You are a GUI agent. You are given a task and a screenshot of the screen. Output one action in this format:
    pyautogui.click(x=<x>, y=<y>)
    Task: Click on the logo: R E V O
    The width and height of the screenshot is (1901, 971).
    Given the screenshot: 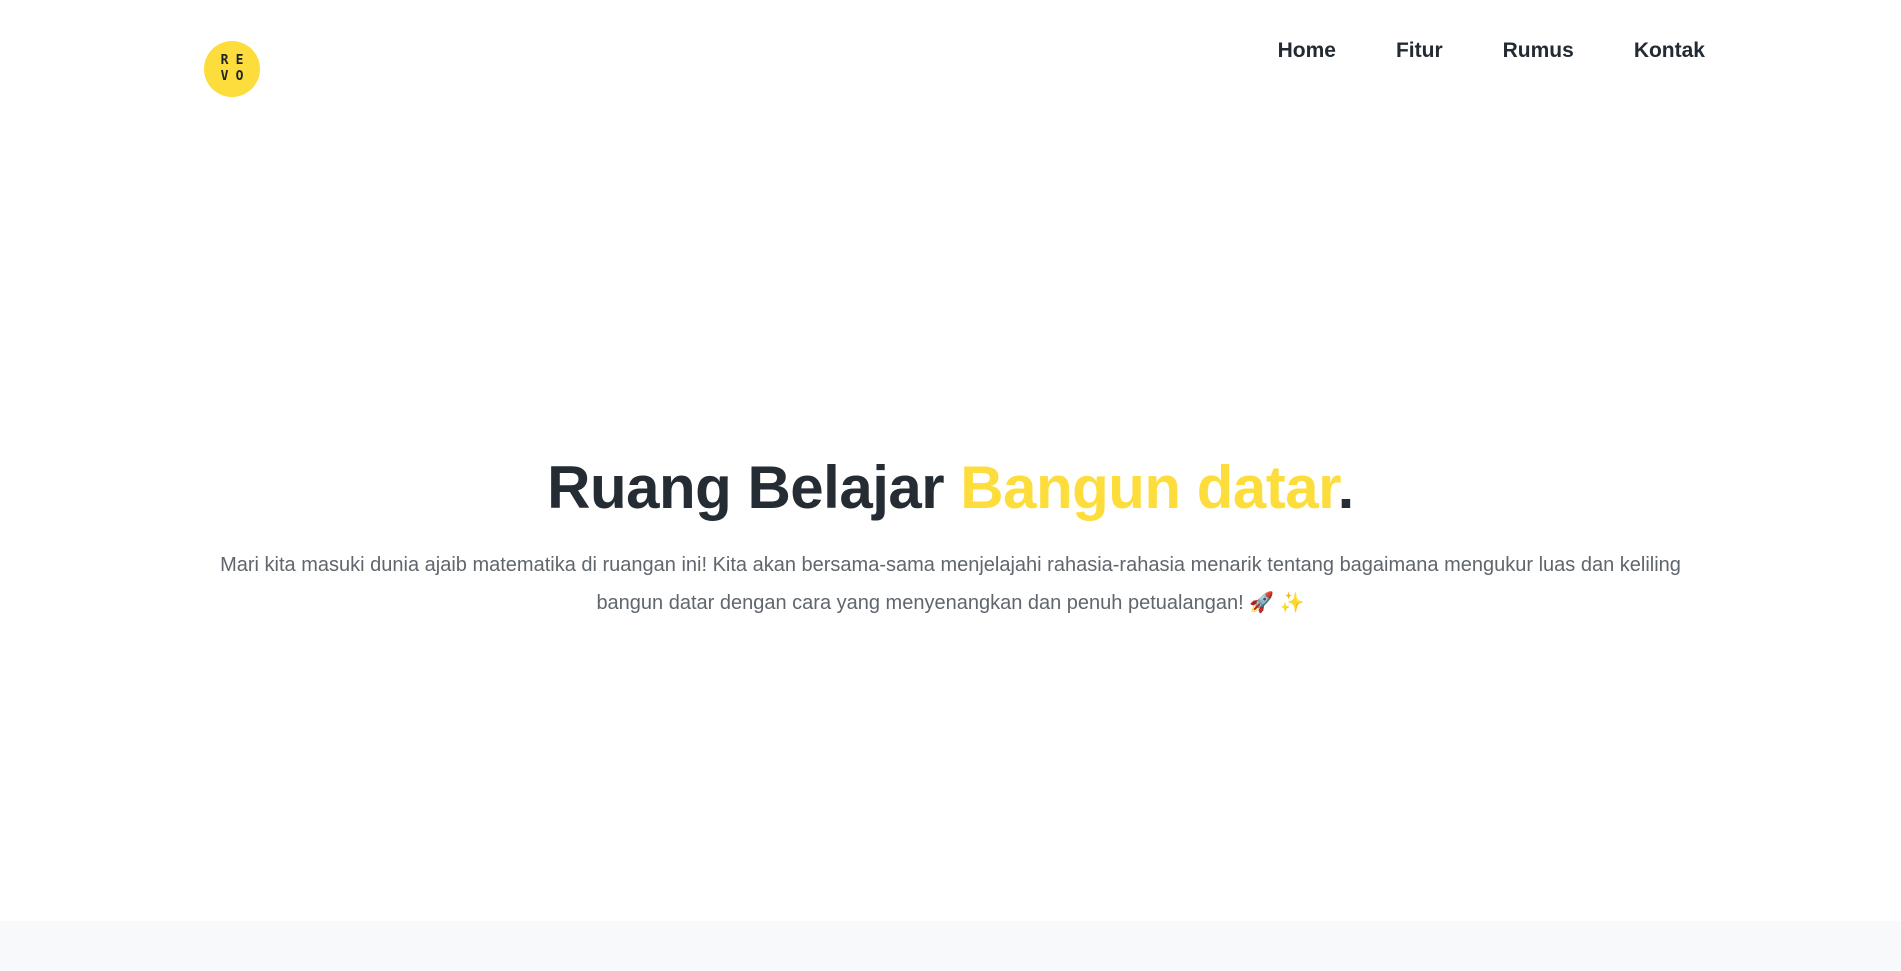 What is the action you would take?
    pyautogui.click(x=232, y=69)
    